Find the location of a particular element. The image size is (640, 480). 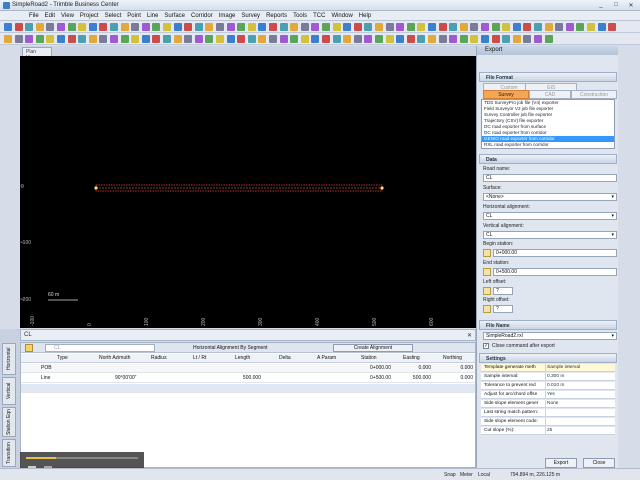

minimize-button: _ is located at coordinates (601, 5).